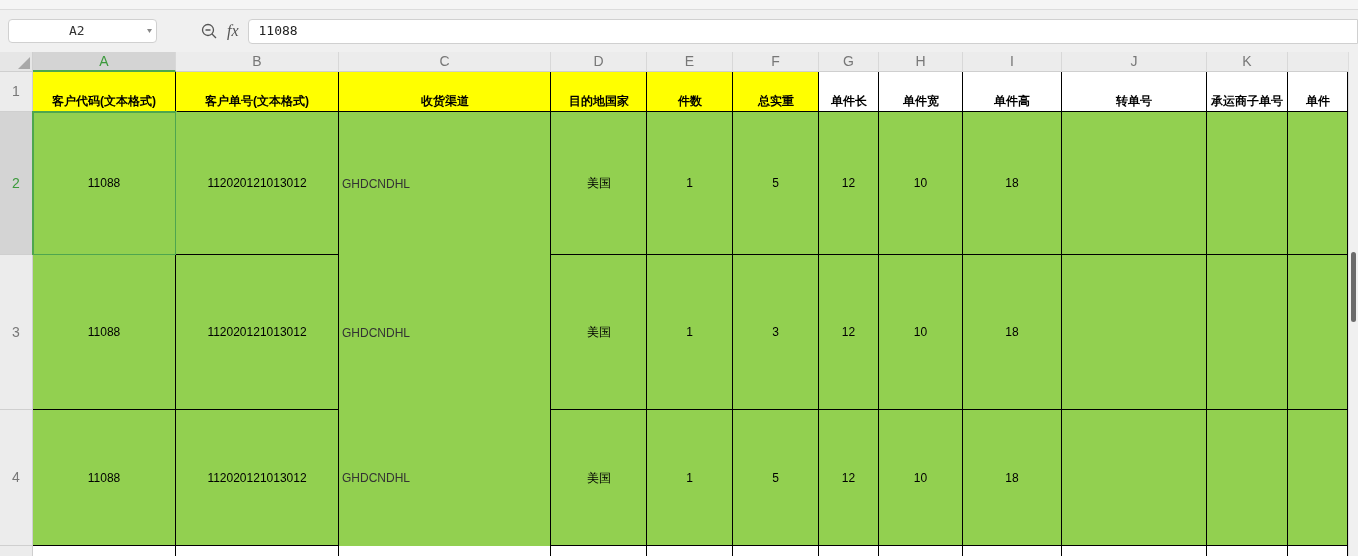 The width and height of the screenshot is (1358, 556). I want to click on column-header: G, so click(849, 62).